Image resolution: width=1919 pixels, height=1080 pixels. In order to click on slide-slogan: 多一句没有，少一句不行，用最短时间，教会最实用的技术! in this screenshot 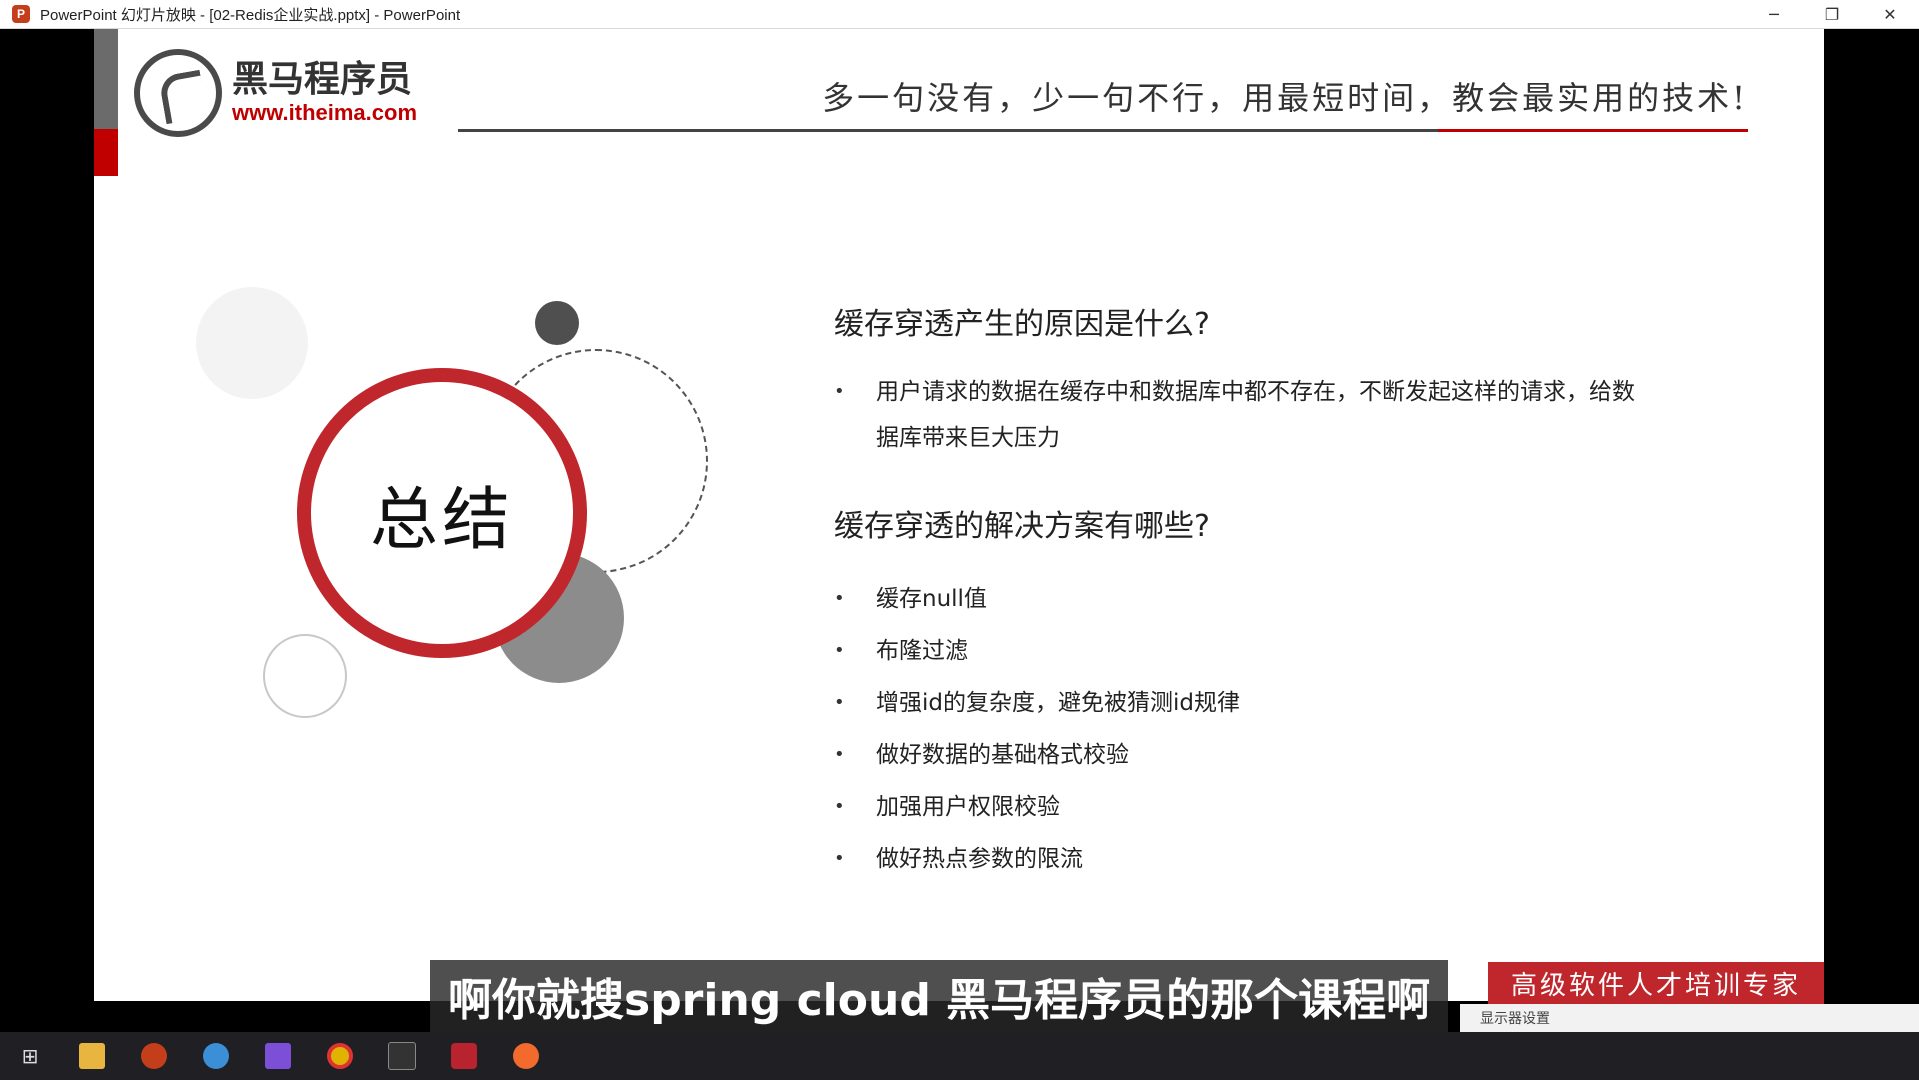, I will do `click(1285, 98)`.